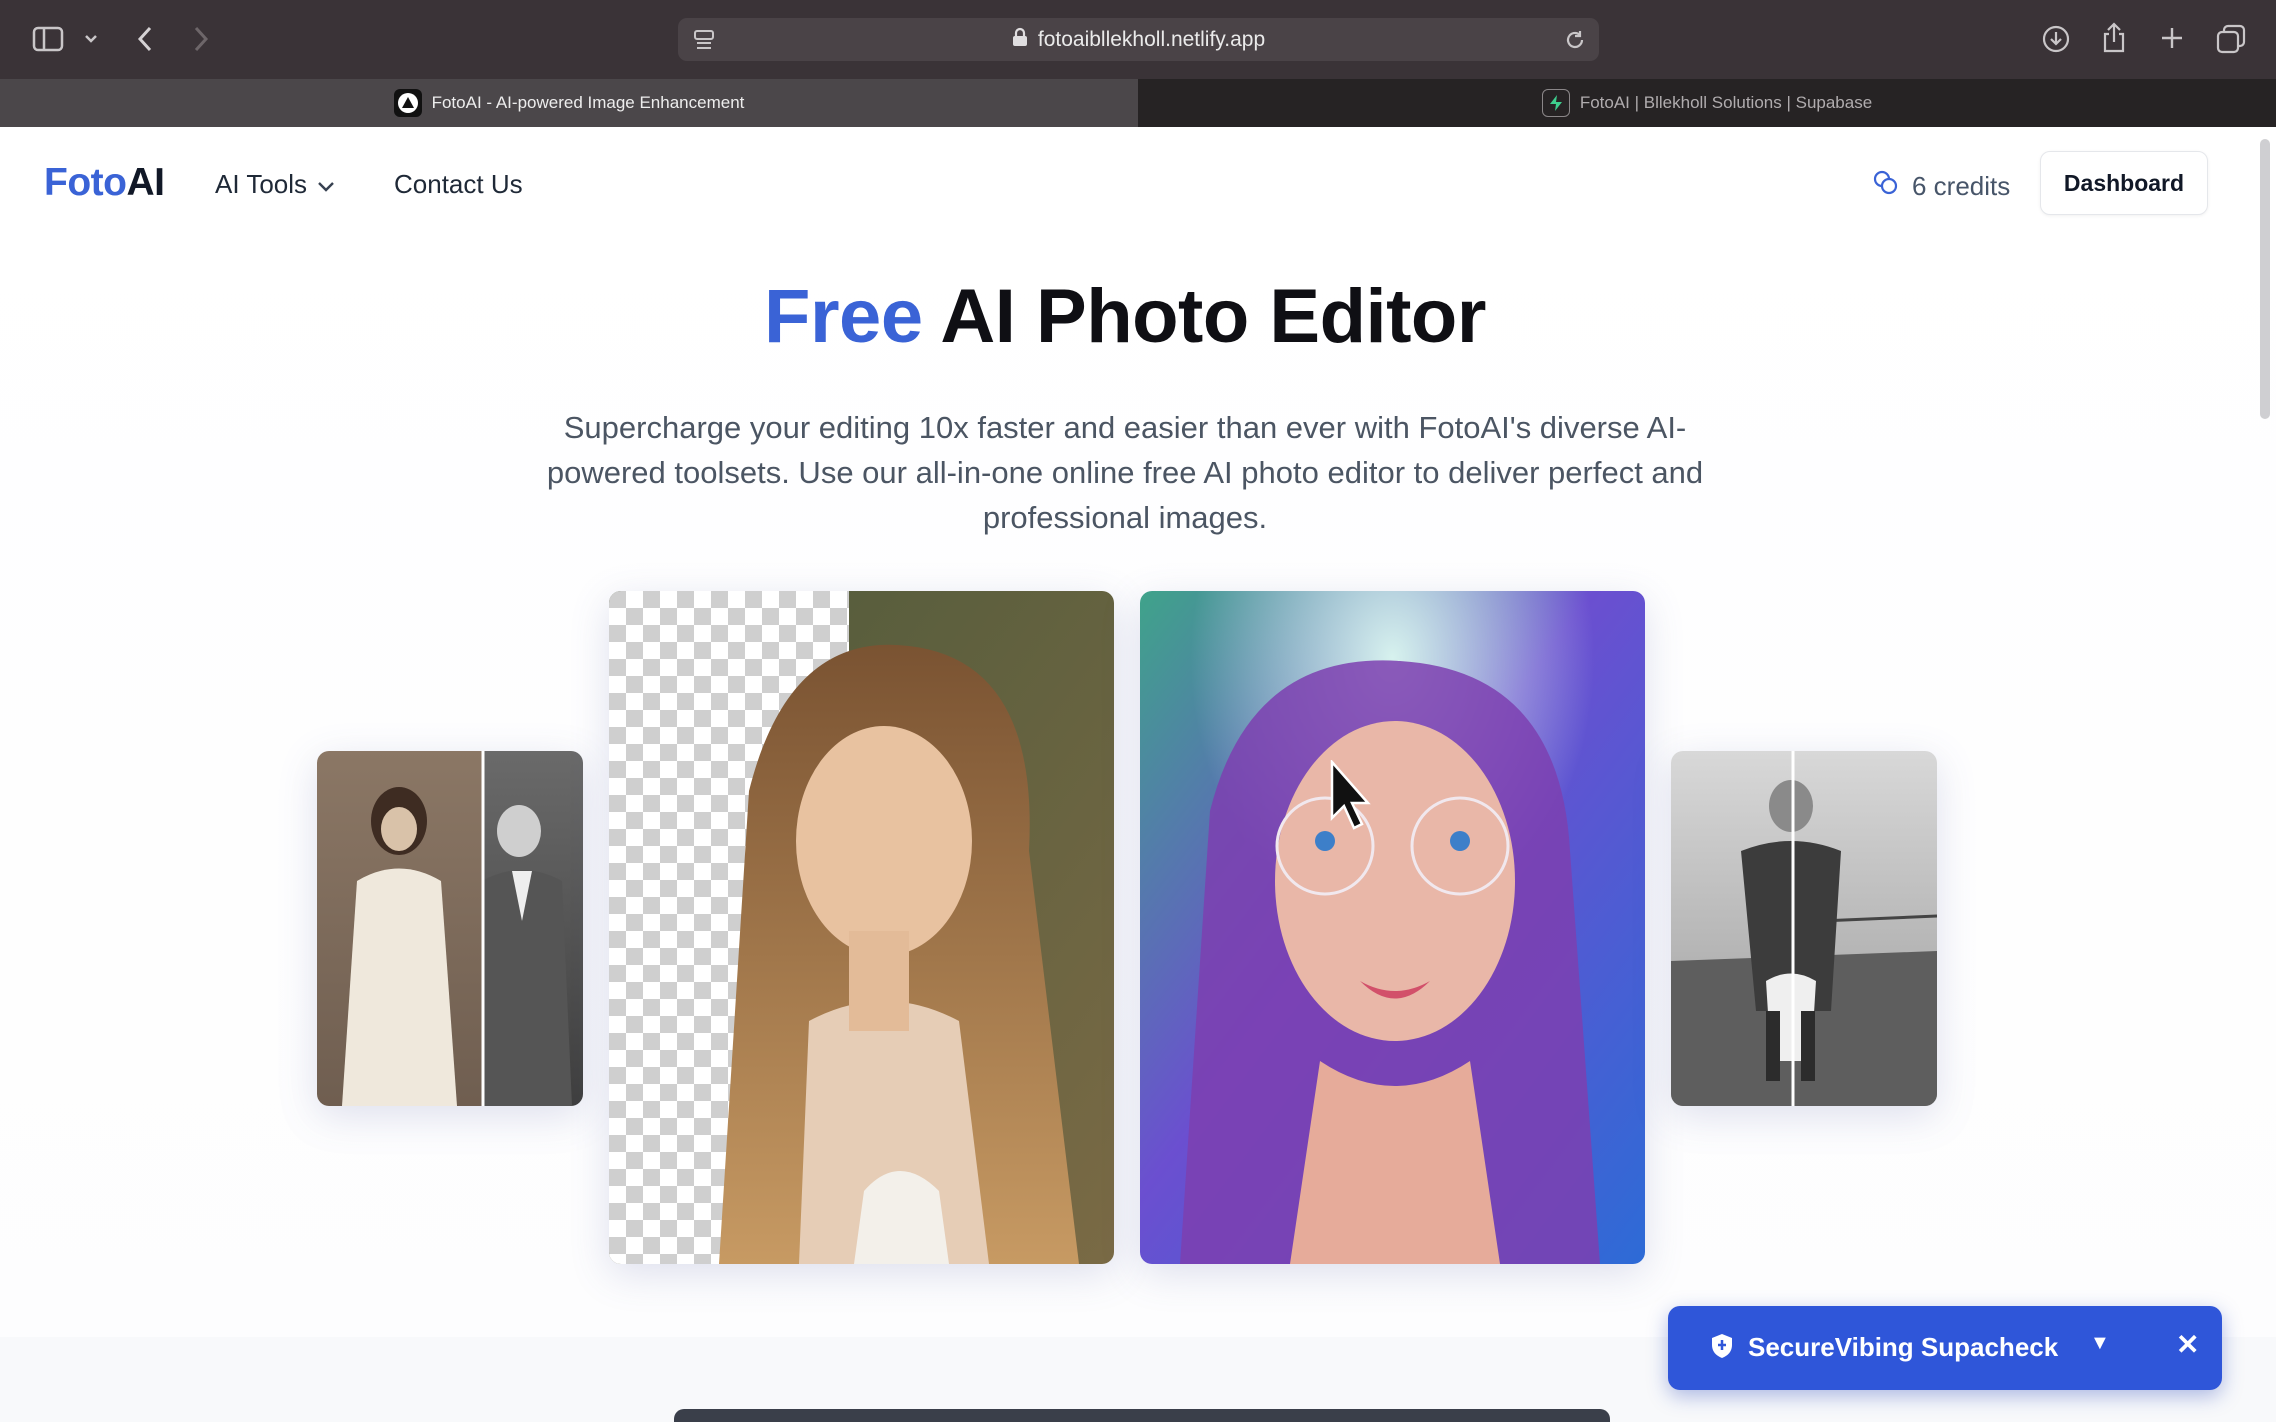  I want to click on hero-title-rest: AI Photo Editor, so click(1213, 316).